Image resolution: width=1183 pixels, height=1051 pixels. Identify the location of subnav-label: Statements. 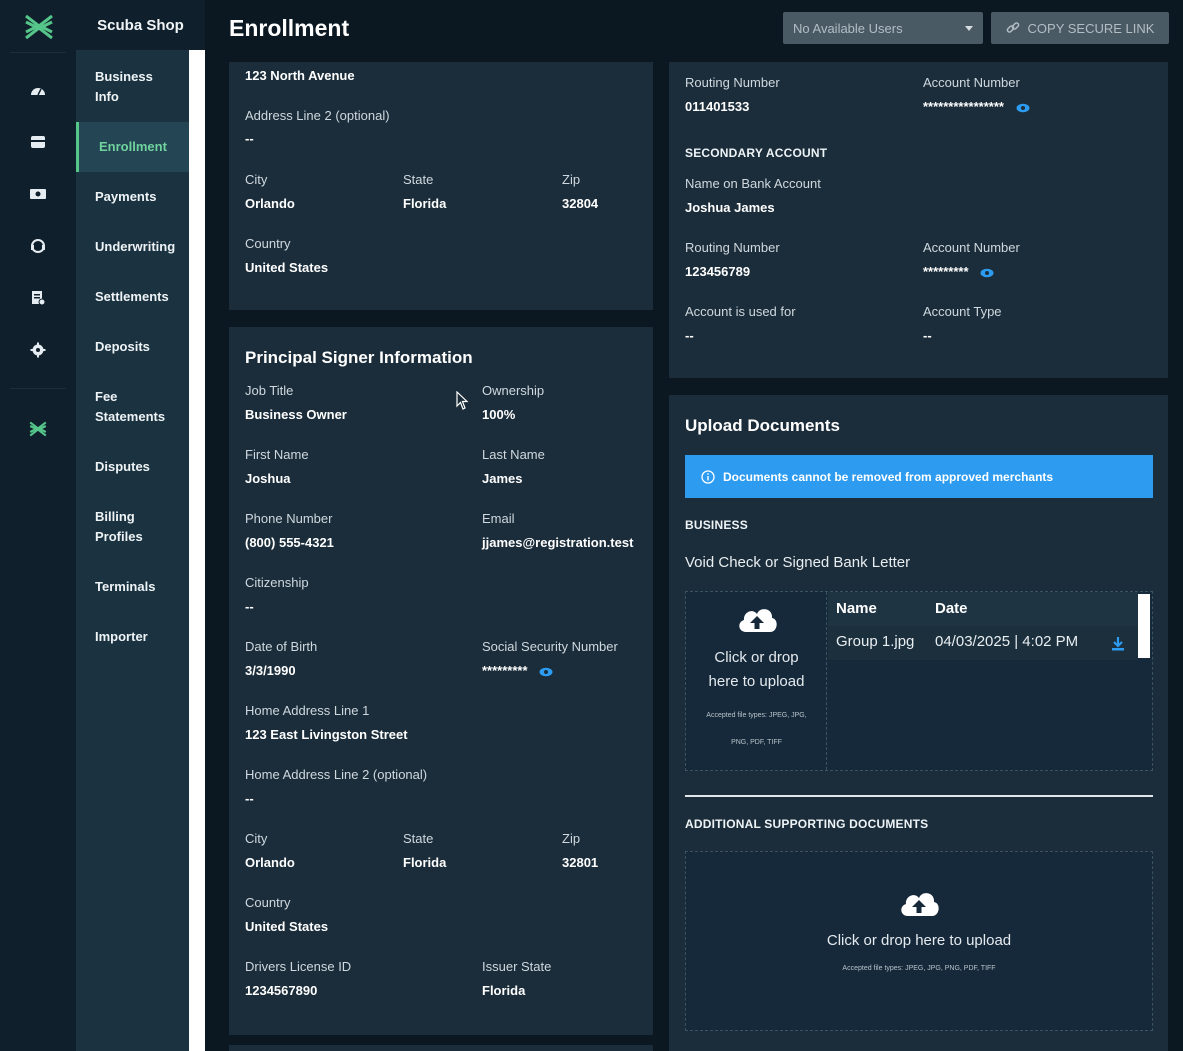
(130, 416).